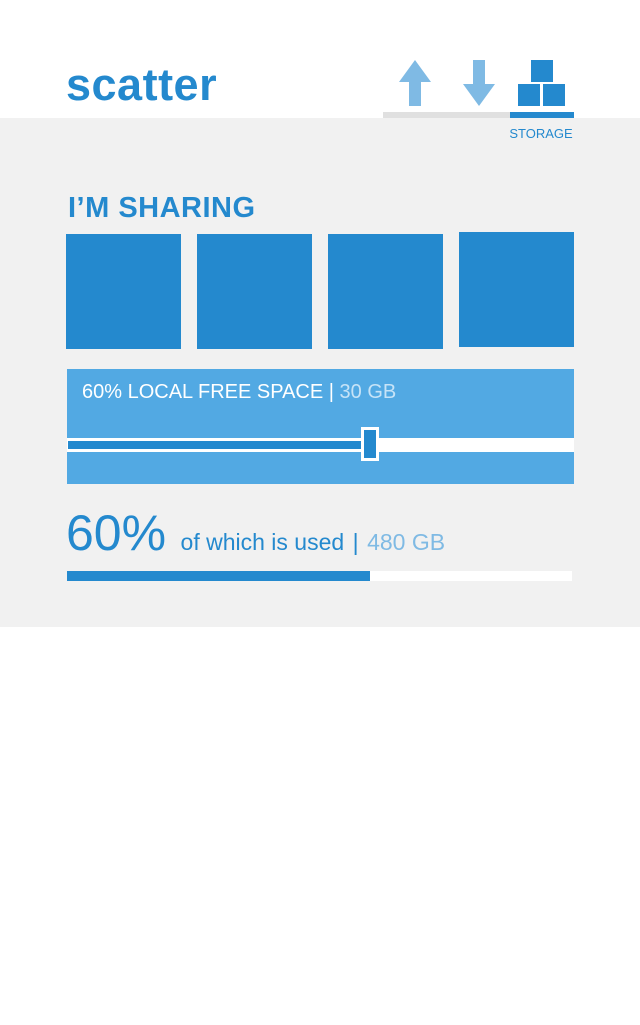  What do you see at coordinates (116, 533) in the screenshot?
I see `usage-percent: 60%` at bounding box center [116, 533].